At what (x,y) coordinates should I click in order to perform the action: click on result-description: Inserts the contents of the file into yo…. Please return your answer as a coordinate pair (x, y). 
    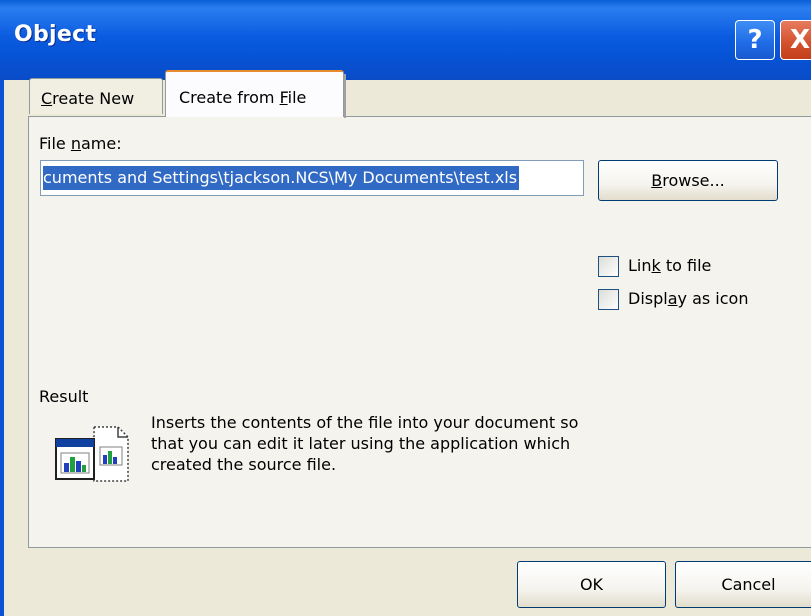
    Looking at the image, I should click on (365, 443).